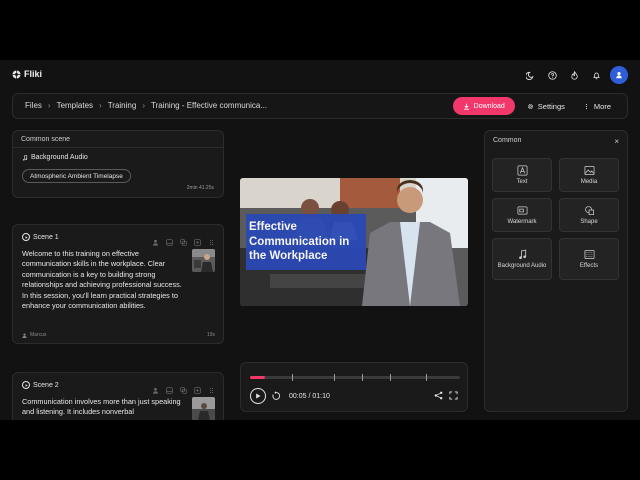 The image size is (640, 480). Describe the element at coordinates (210, 335) in the screenshot. I see `scene-duration: 19s` at that location.